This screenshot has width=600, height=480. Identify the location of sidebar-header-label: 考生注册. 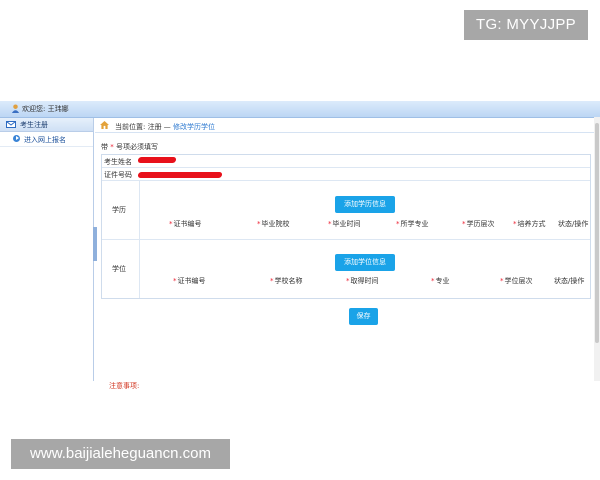
(34, 125).